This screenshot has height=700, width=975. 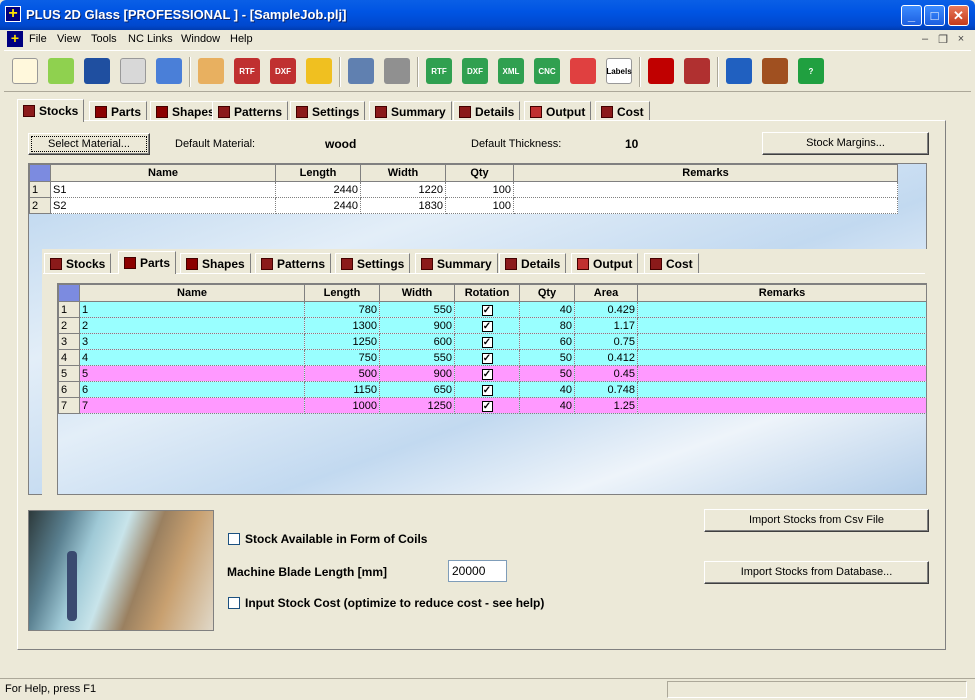 What do you see at coordinates (605, 263) in the screenshot?
I see `parts-tab-output: Output` at bounding box center [605, 263].